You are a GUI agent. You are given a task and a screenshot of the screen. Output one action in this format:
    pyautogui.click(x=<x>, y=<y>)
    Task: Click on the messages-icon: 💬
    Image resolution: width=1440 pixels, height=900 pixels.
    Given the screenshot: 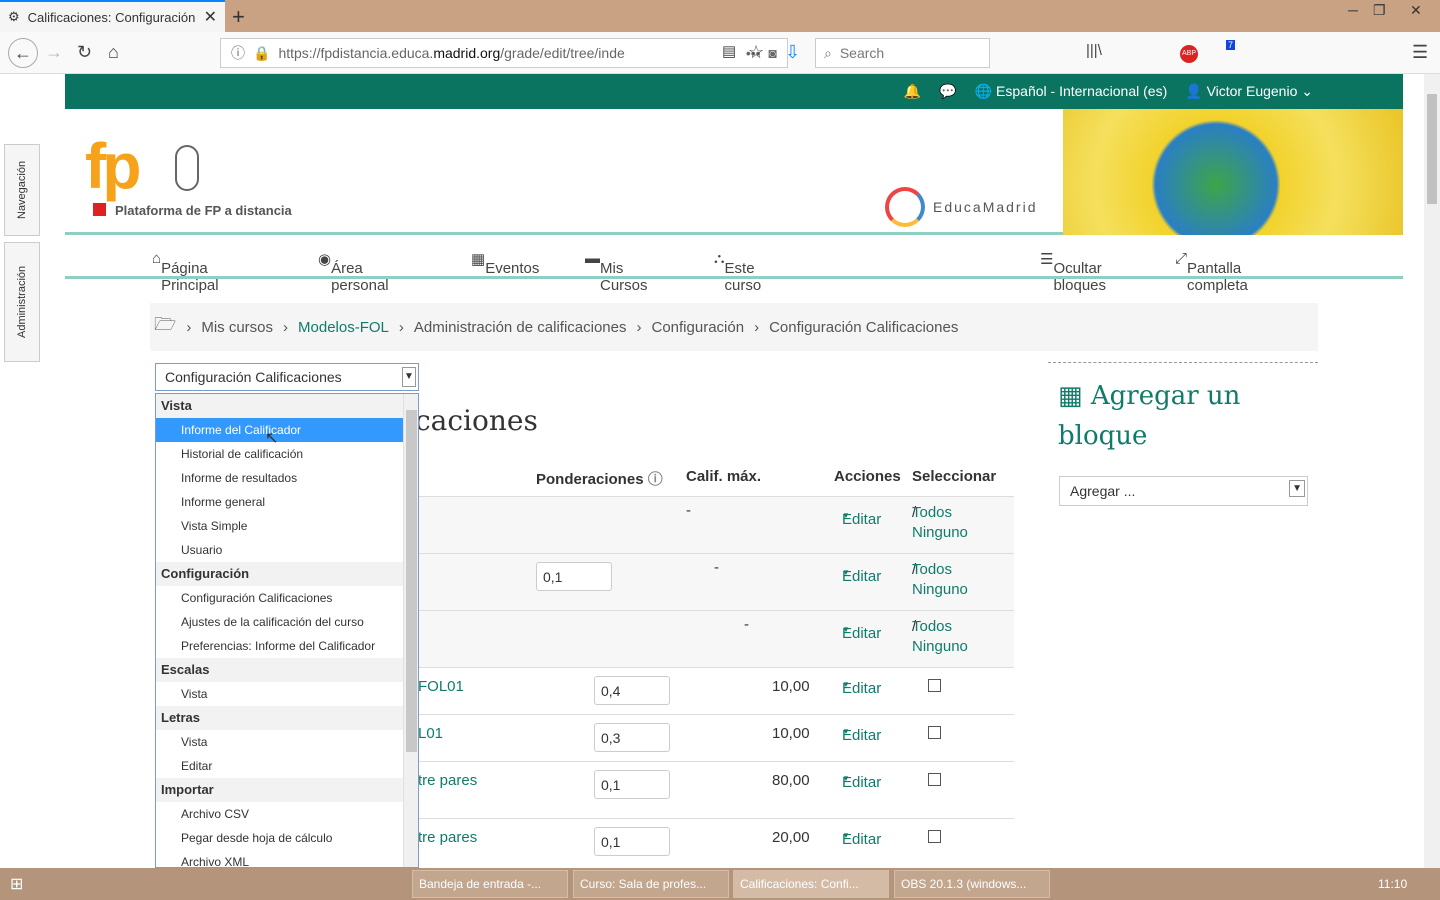 What is the action you would take?
    pyautogui.click(x=947, y=91)
    